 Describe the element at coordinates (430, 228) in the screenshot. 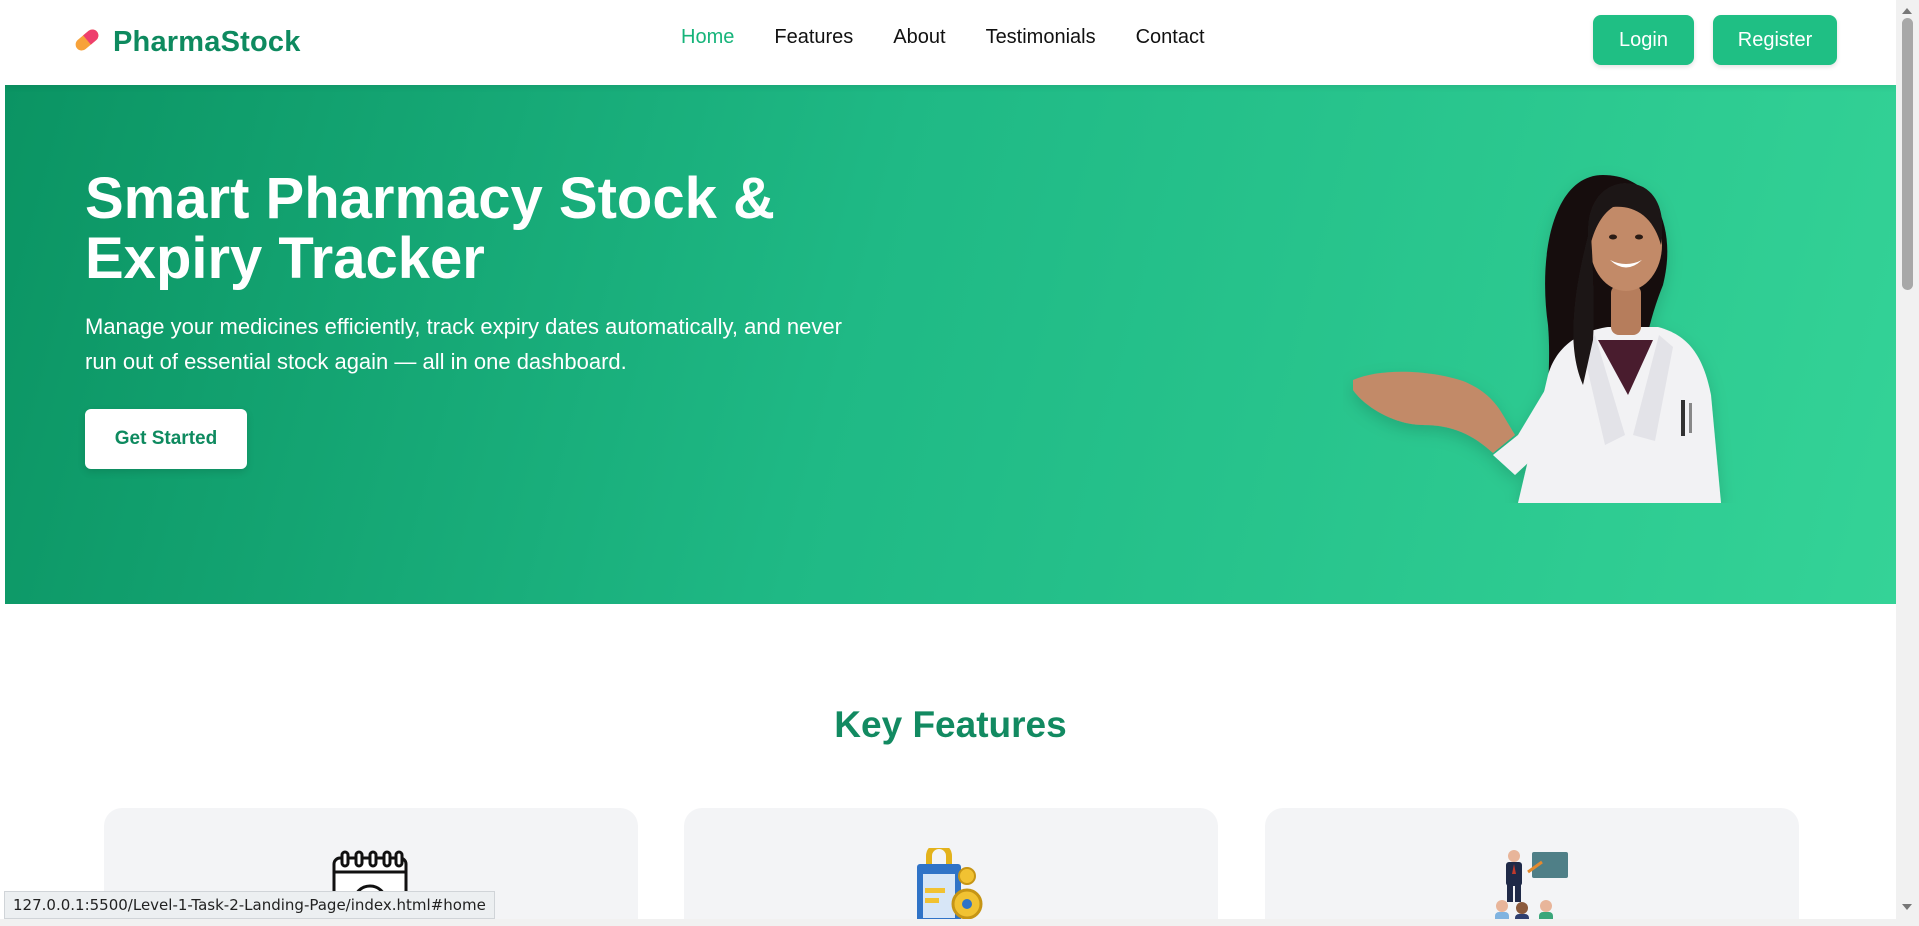

I see `hero-title: Smart Pharmacy Stock & Expiry Tracker` at that location.